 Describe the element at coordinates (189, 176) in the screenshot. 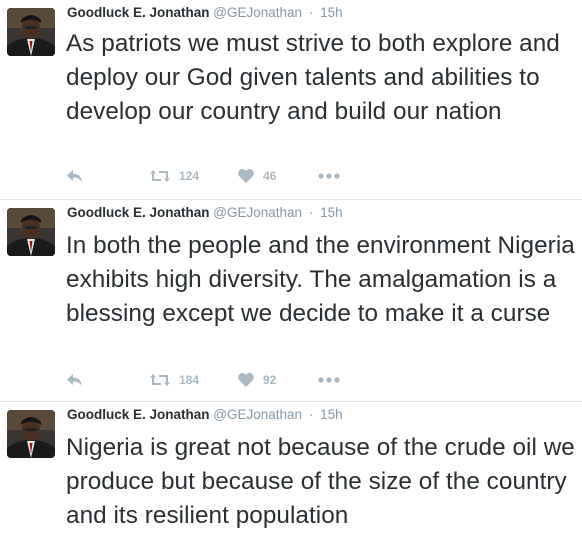

I see `retweet-count: 124` at that location.